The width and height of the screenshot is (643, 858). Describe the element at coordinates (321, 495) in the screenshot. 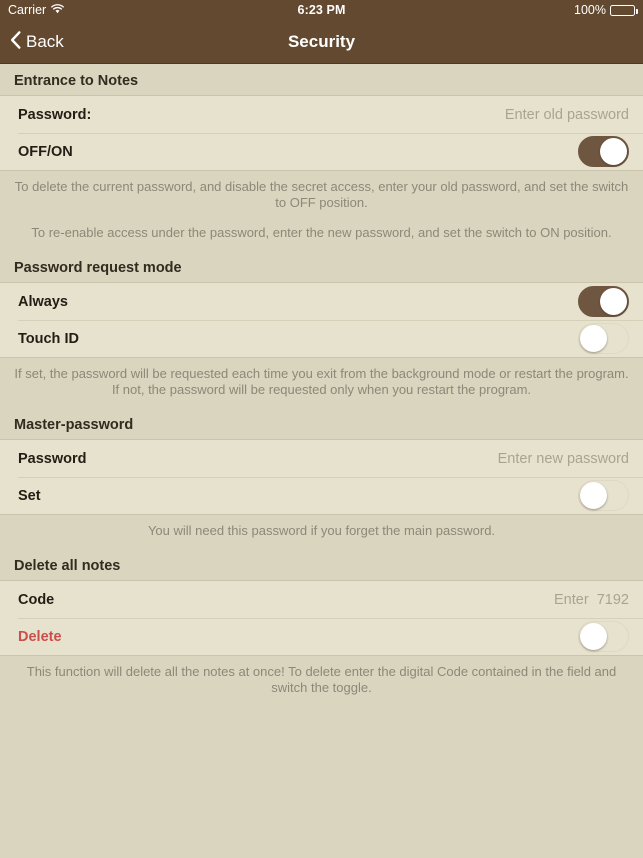

I see `row-set: Set` at that location.